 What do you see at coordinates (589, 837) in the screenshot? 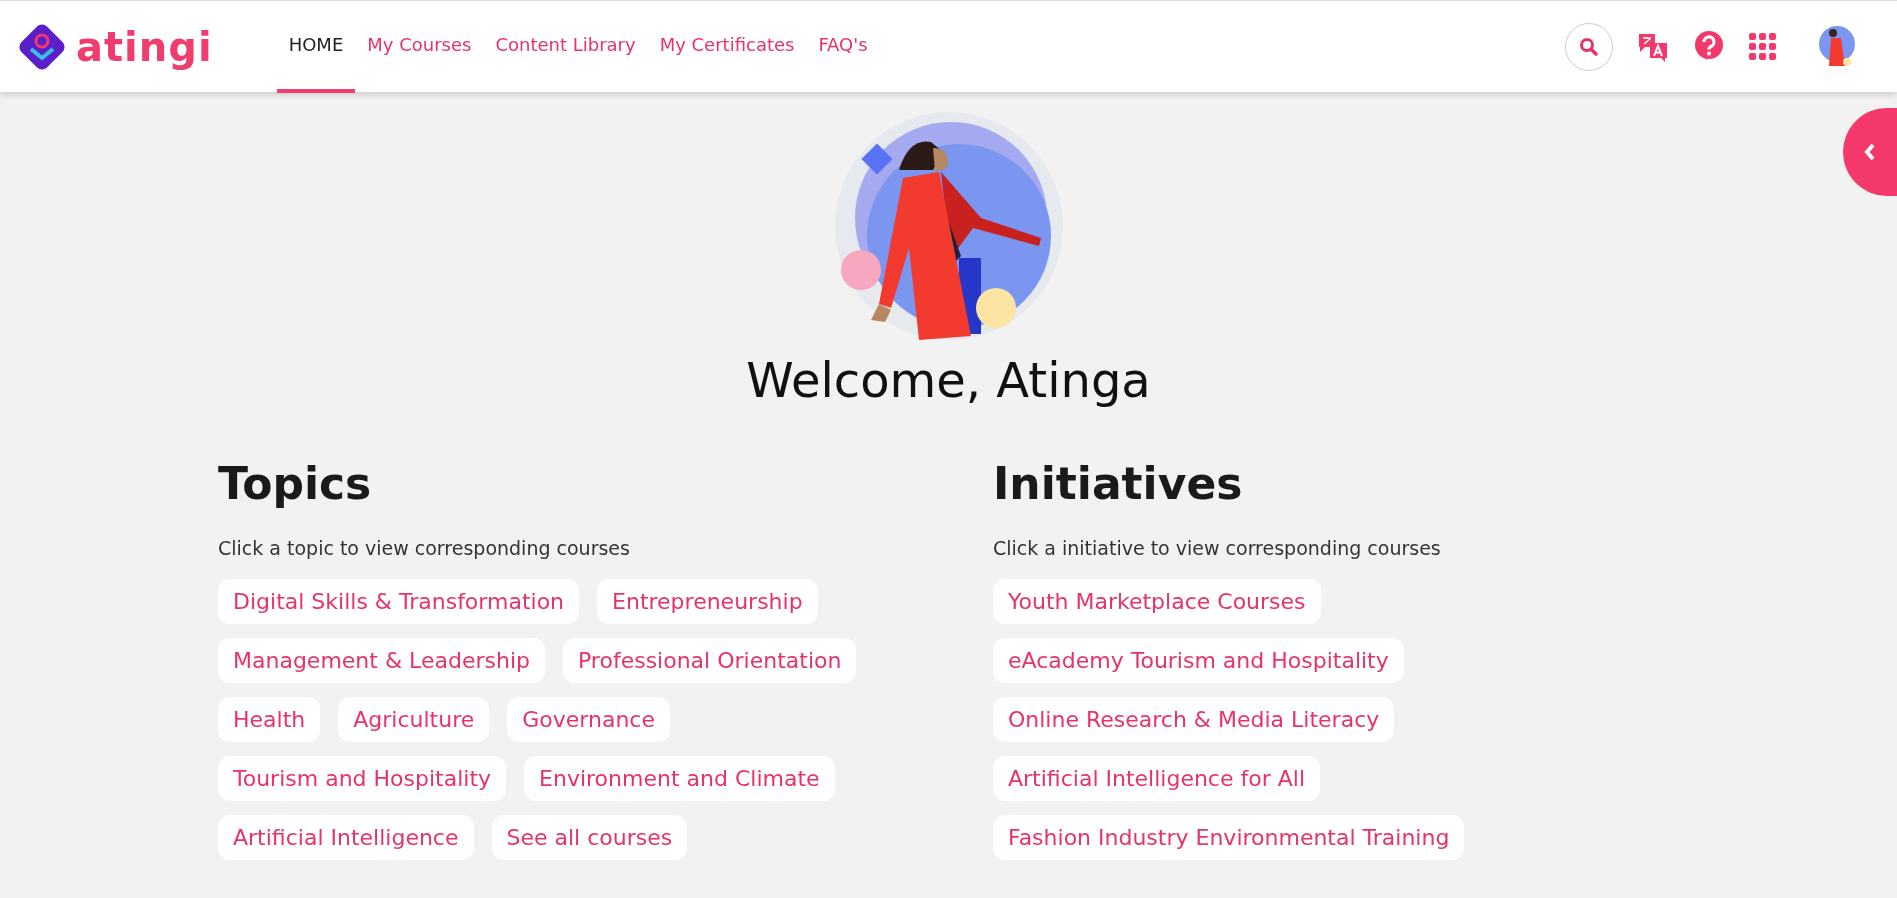
I see `topic-chip: See all courses` at bounding box center [589, 837].